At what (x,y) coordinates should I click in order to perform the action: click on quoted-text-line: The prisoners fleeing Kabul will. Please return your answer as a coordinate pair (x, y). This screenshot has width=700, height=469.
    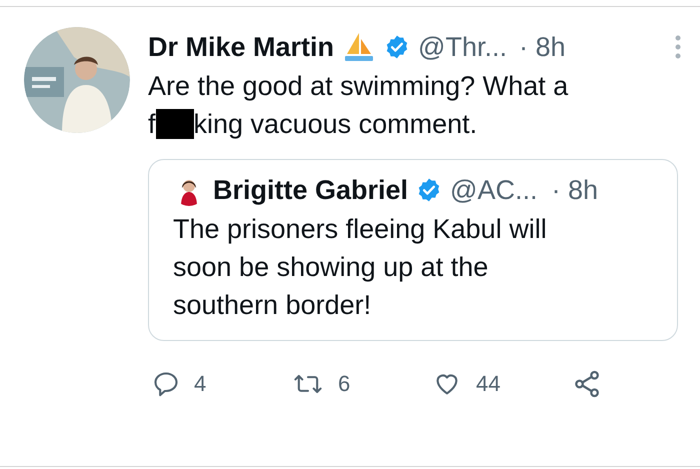
    Looking at the image, I should click on (360, 229).